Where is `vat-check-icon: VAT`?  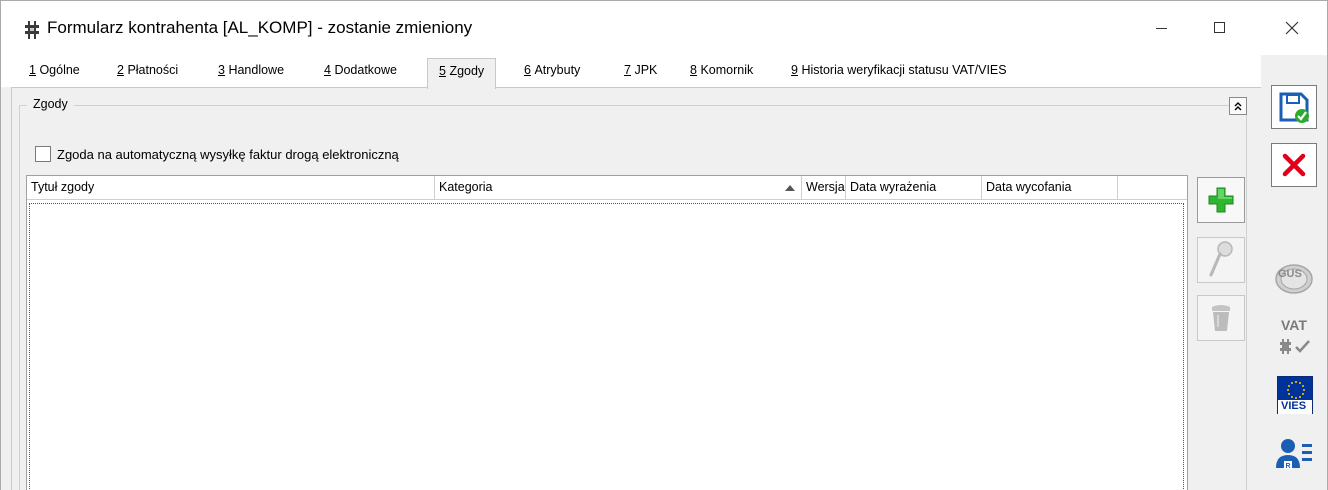
vat-check-icon: VAT is located at coordinates (1296, 337).